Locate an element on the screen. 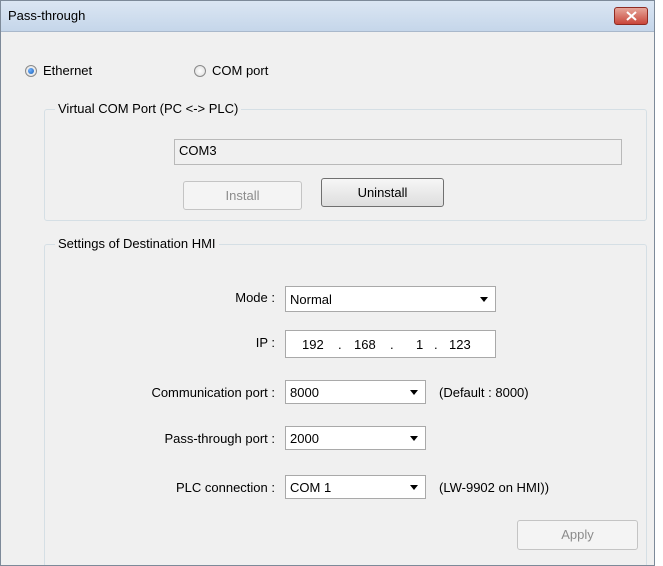  mode-label: Mode : is located at coordinates (255, 297).